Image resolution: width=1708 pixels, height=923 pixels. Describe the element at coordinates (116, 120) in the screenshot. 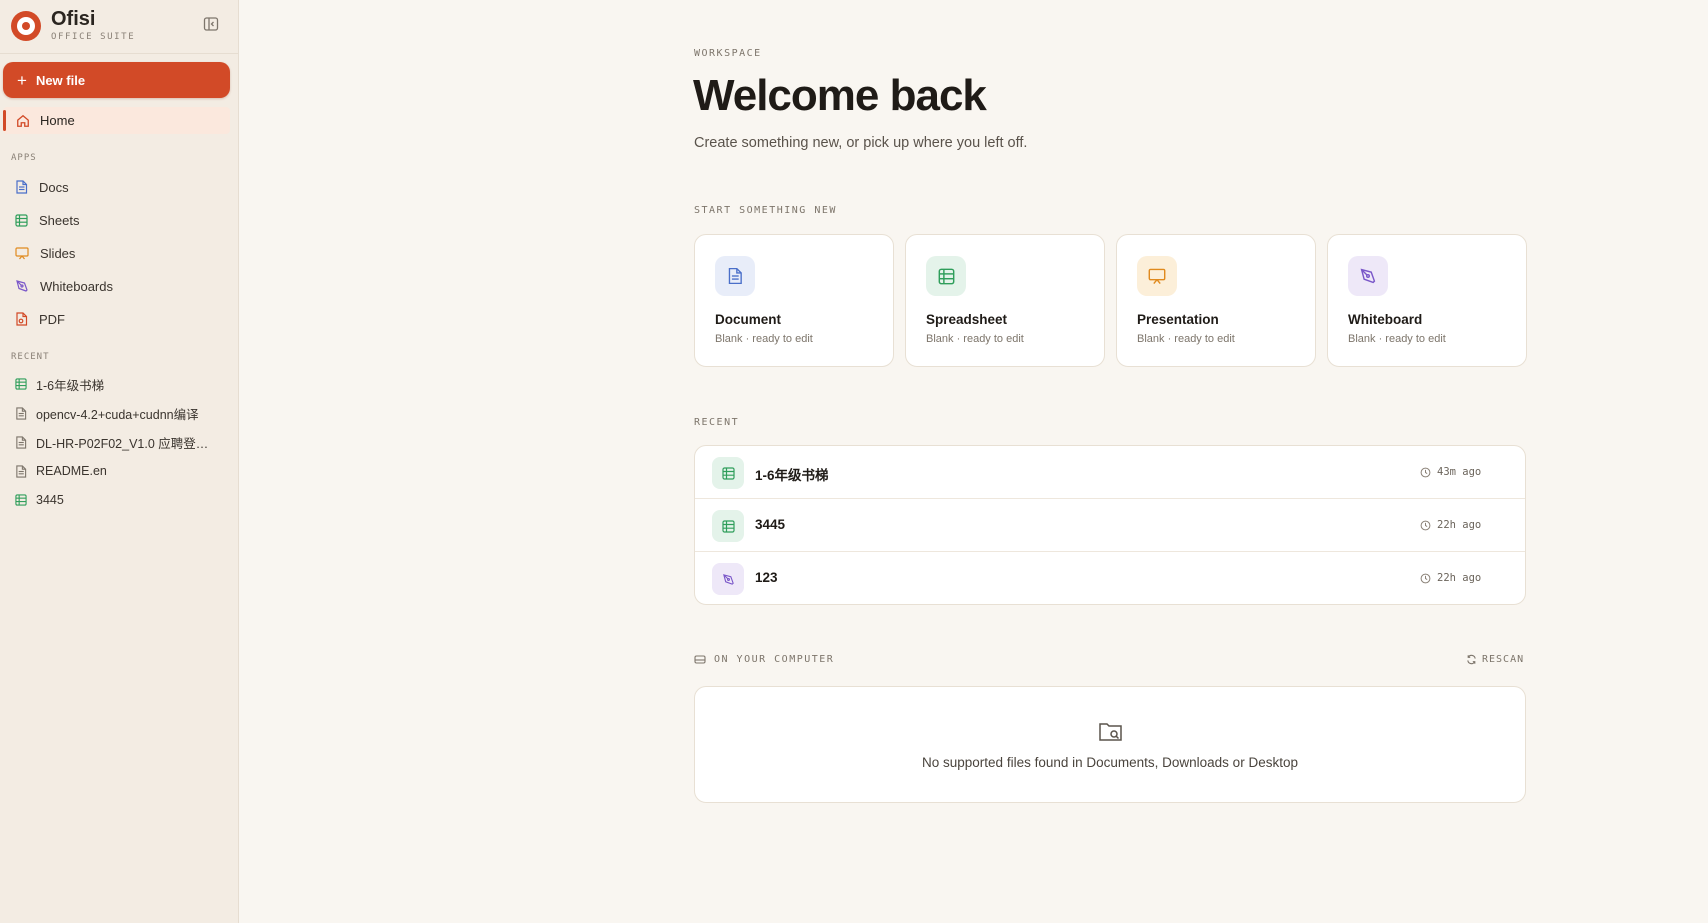

I see `sidebar-item-home: Home` at that location.